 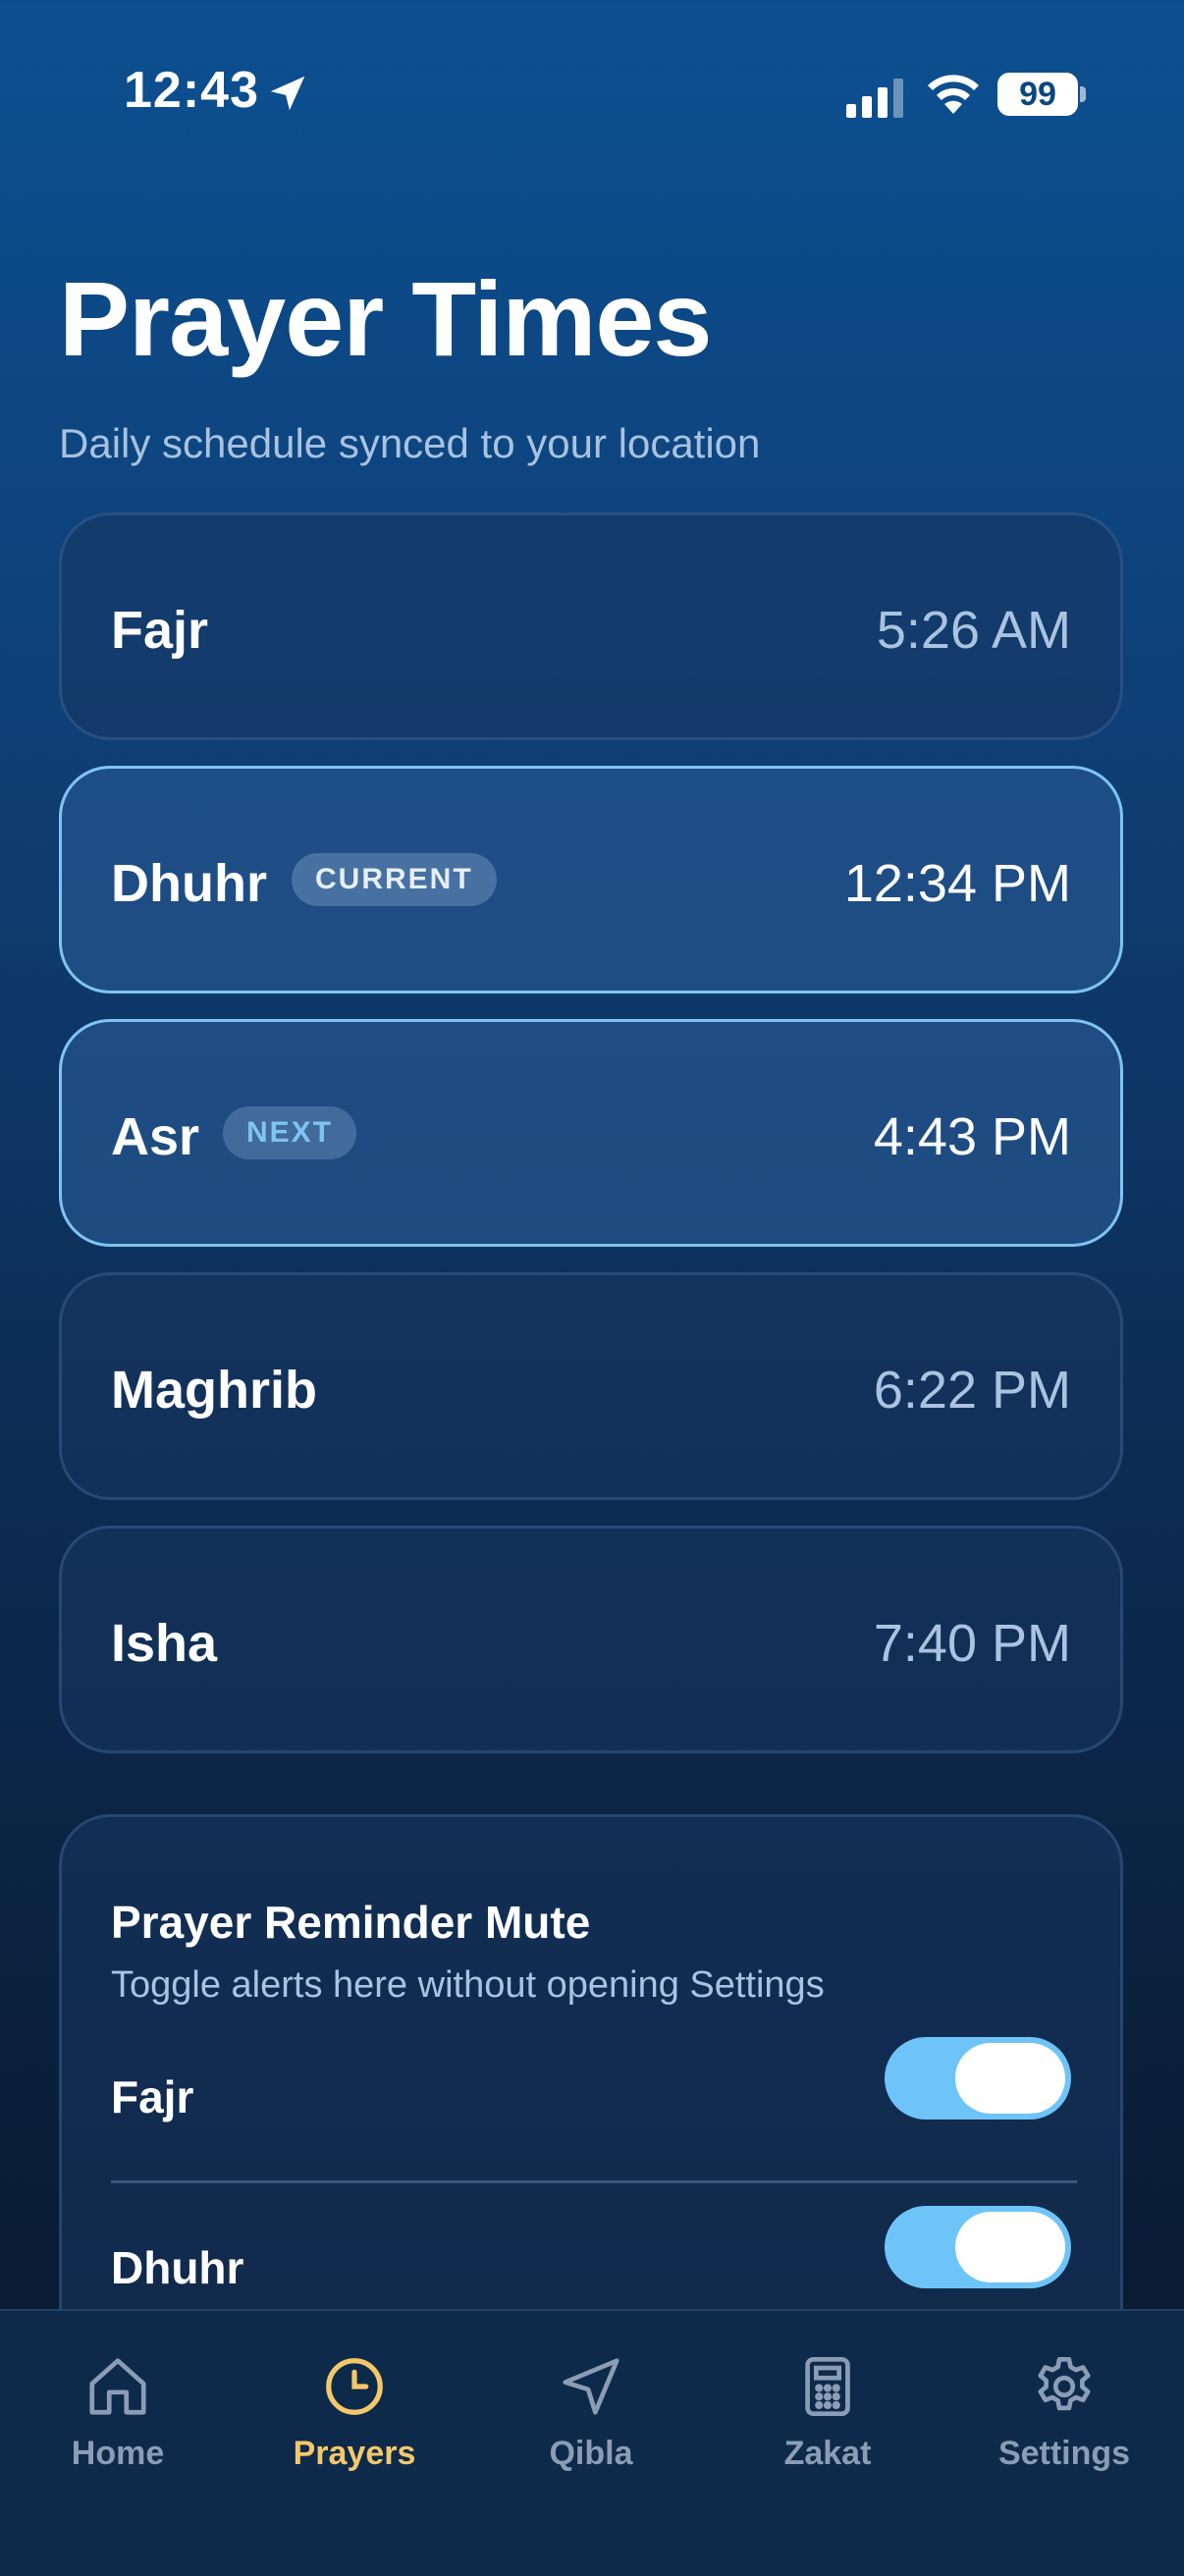 I want to click on prayer-time: 12:34 PM, so click(x=957, y=883).